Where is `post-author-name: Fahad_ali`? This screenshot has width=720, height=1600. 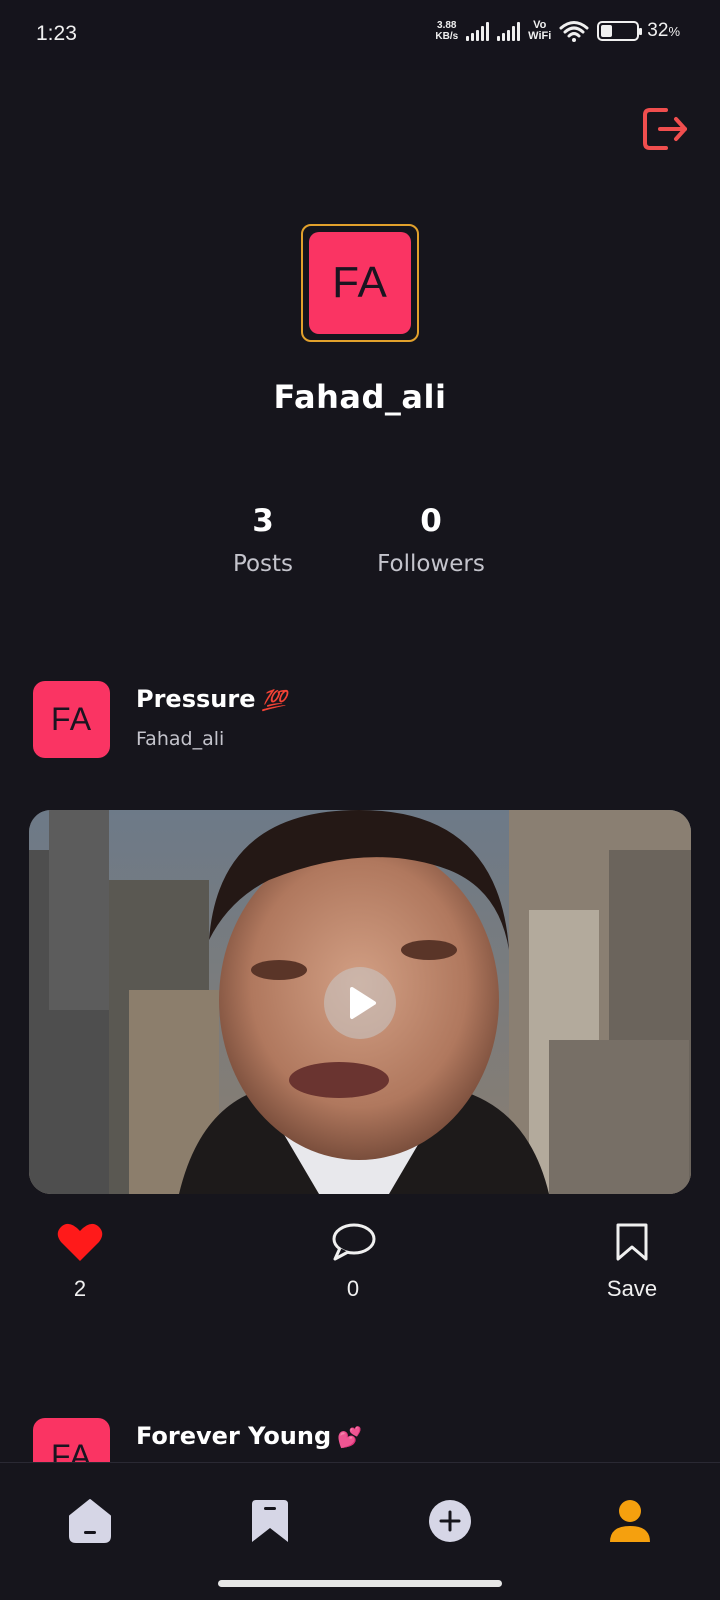
post-author-name: Fahad_ali is located at coordinates (180, 739).